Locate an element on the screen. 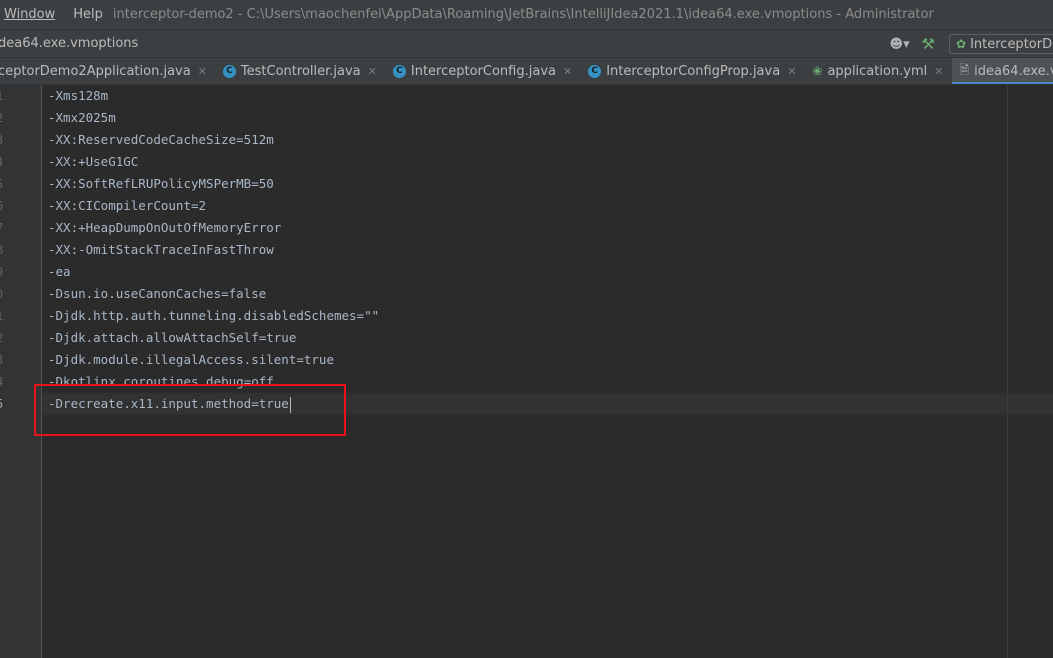 The height and width of the screenshot is (658, 1053). run-config-selector: ✿ InterceptorDe is located at coordinates (1001, 44).